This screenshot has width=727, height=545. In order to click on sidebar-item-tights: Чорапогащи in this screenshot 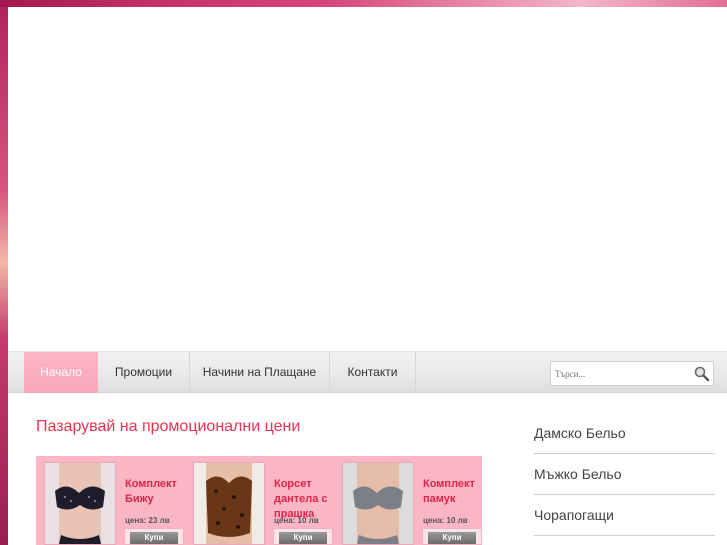, I will do `click(624, 515)`.